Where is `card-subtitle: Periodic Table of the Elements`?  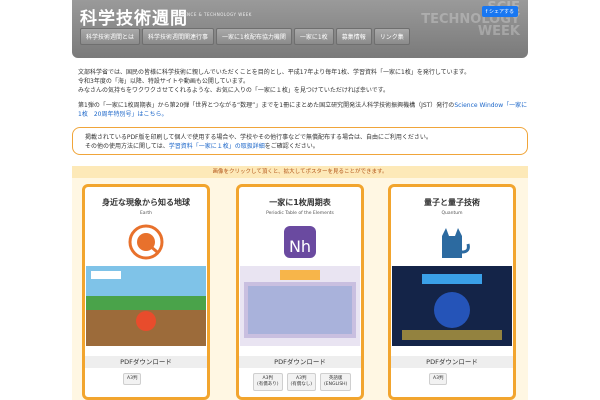 card-subtitle: Periodic Table of the Elements is located at coordinates (300, 213).